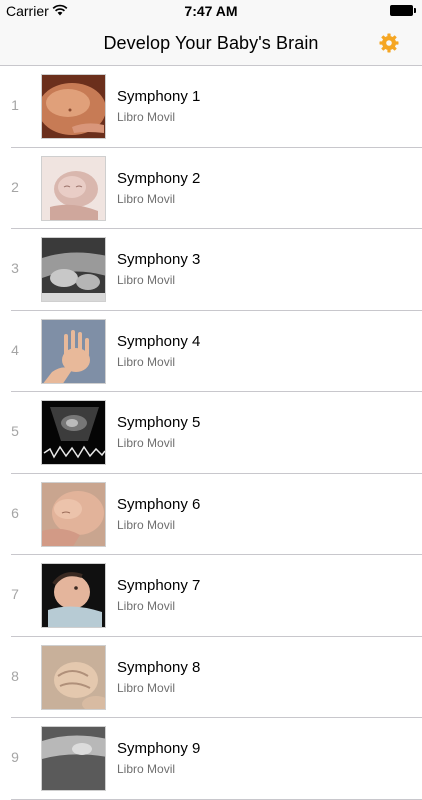 The width and height of the screenshot is (422, 800). I want to click on track-row-6: 6 Symphony 6 Libro Movil, so click(211, 514).